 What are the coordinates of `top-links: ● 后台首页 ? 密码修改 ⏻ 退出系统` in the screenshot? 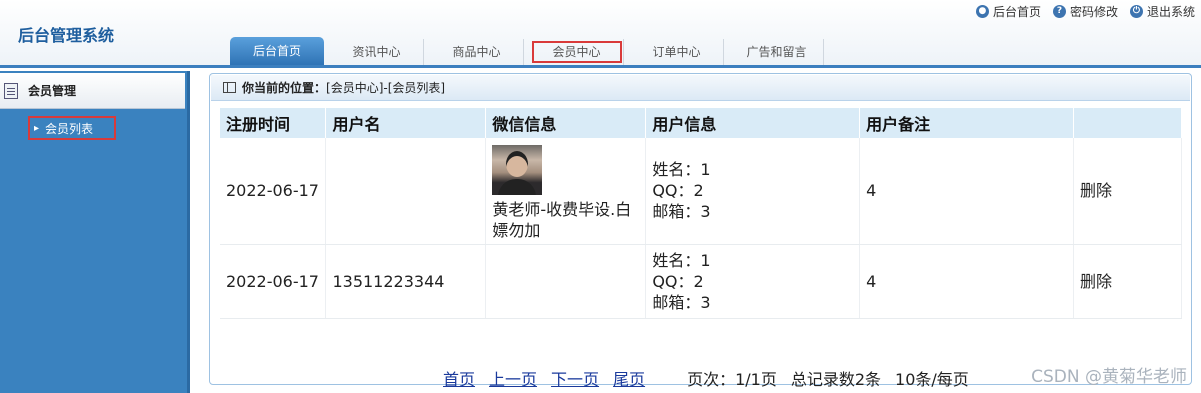 It's located at (1085, 11).